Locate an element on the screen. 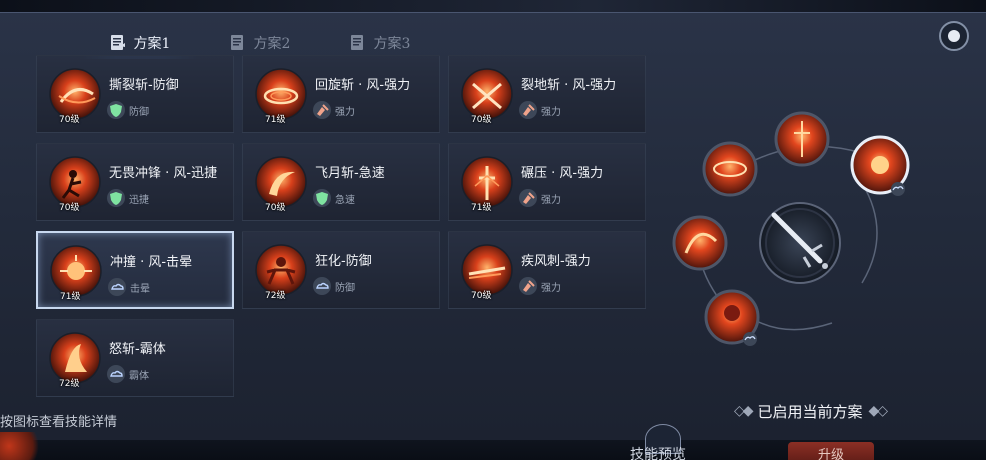  tab-label: 方案2 is located at coordinates (272, 44).